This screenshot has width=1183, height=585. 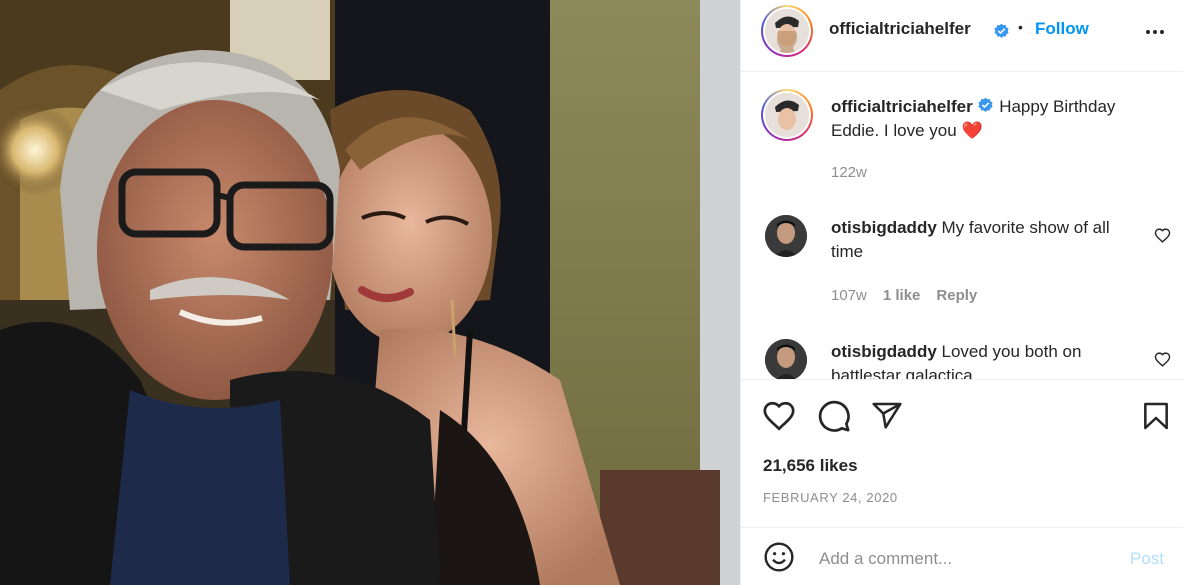 I want to click on bookmark-icon, so click(x=1156, y=416).